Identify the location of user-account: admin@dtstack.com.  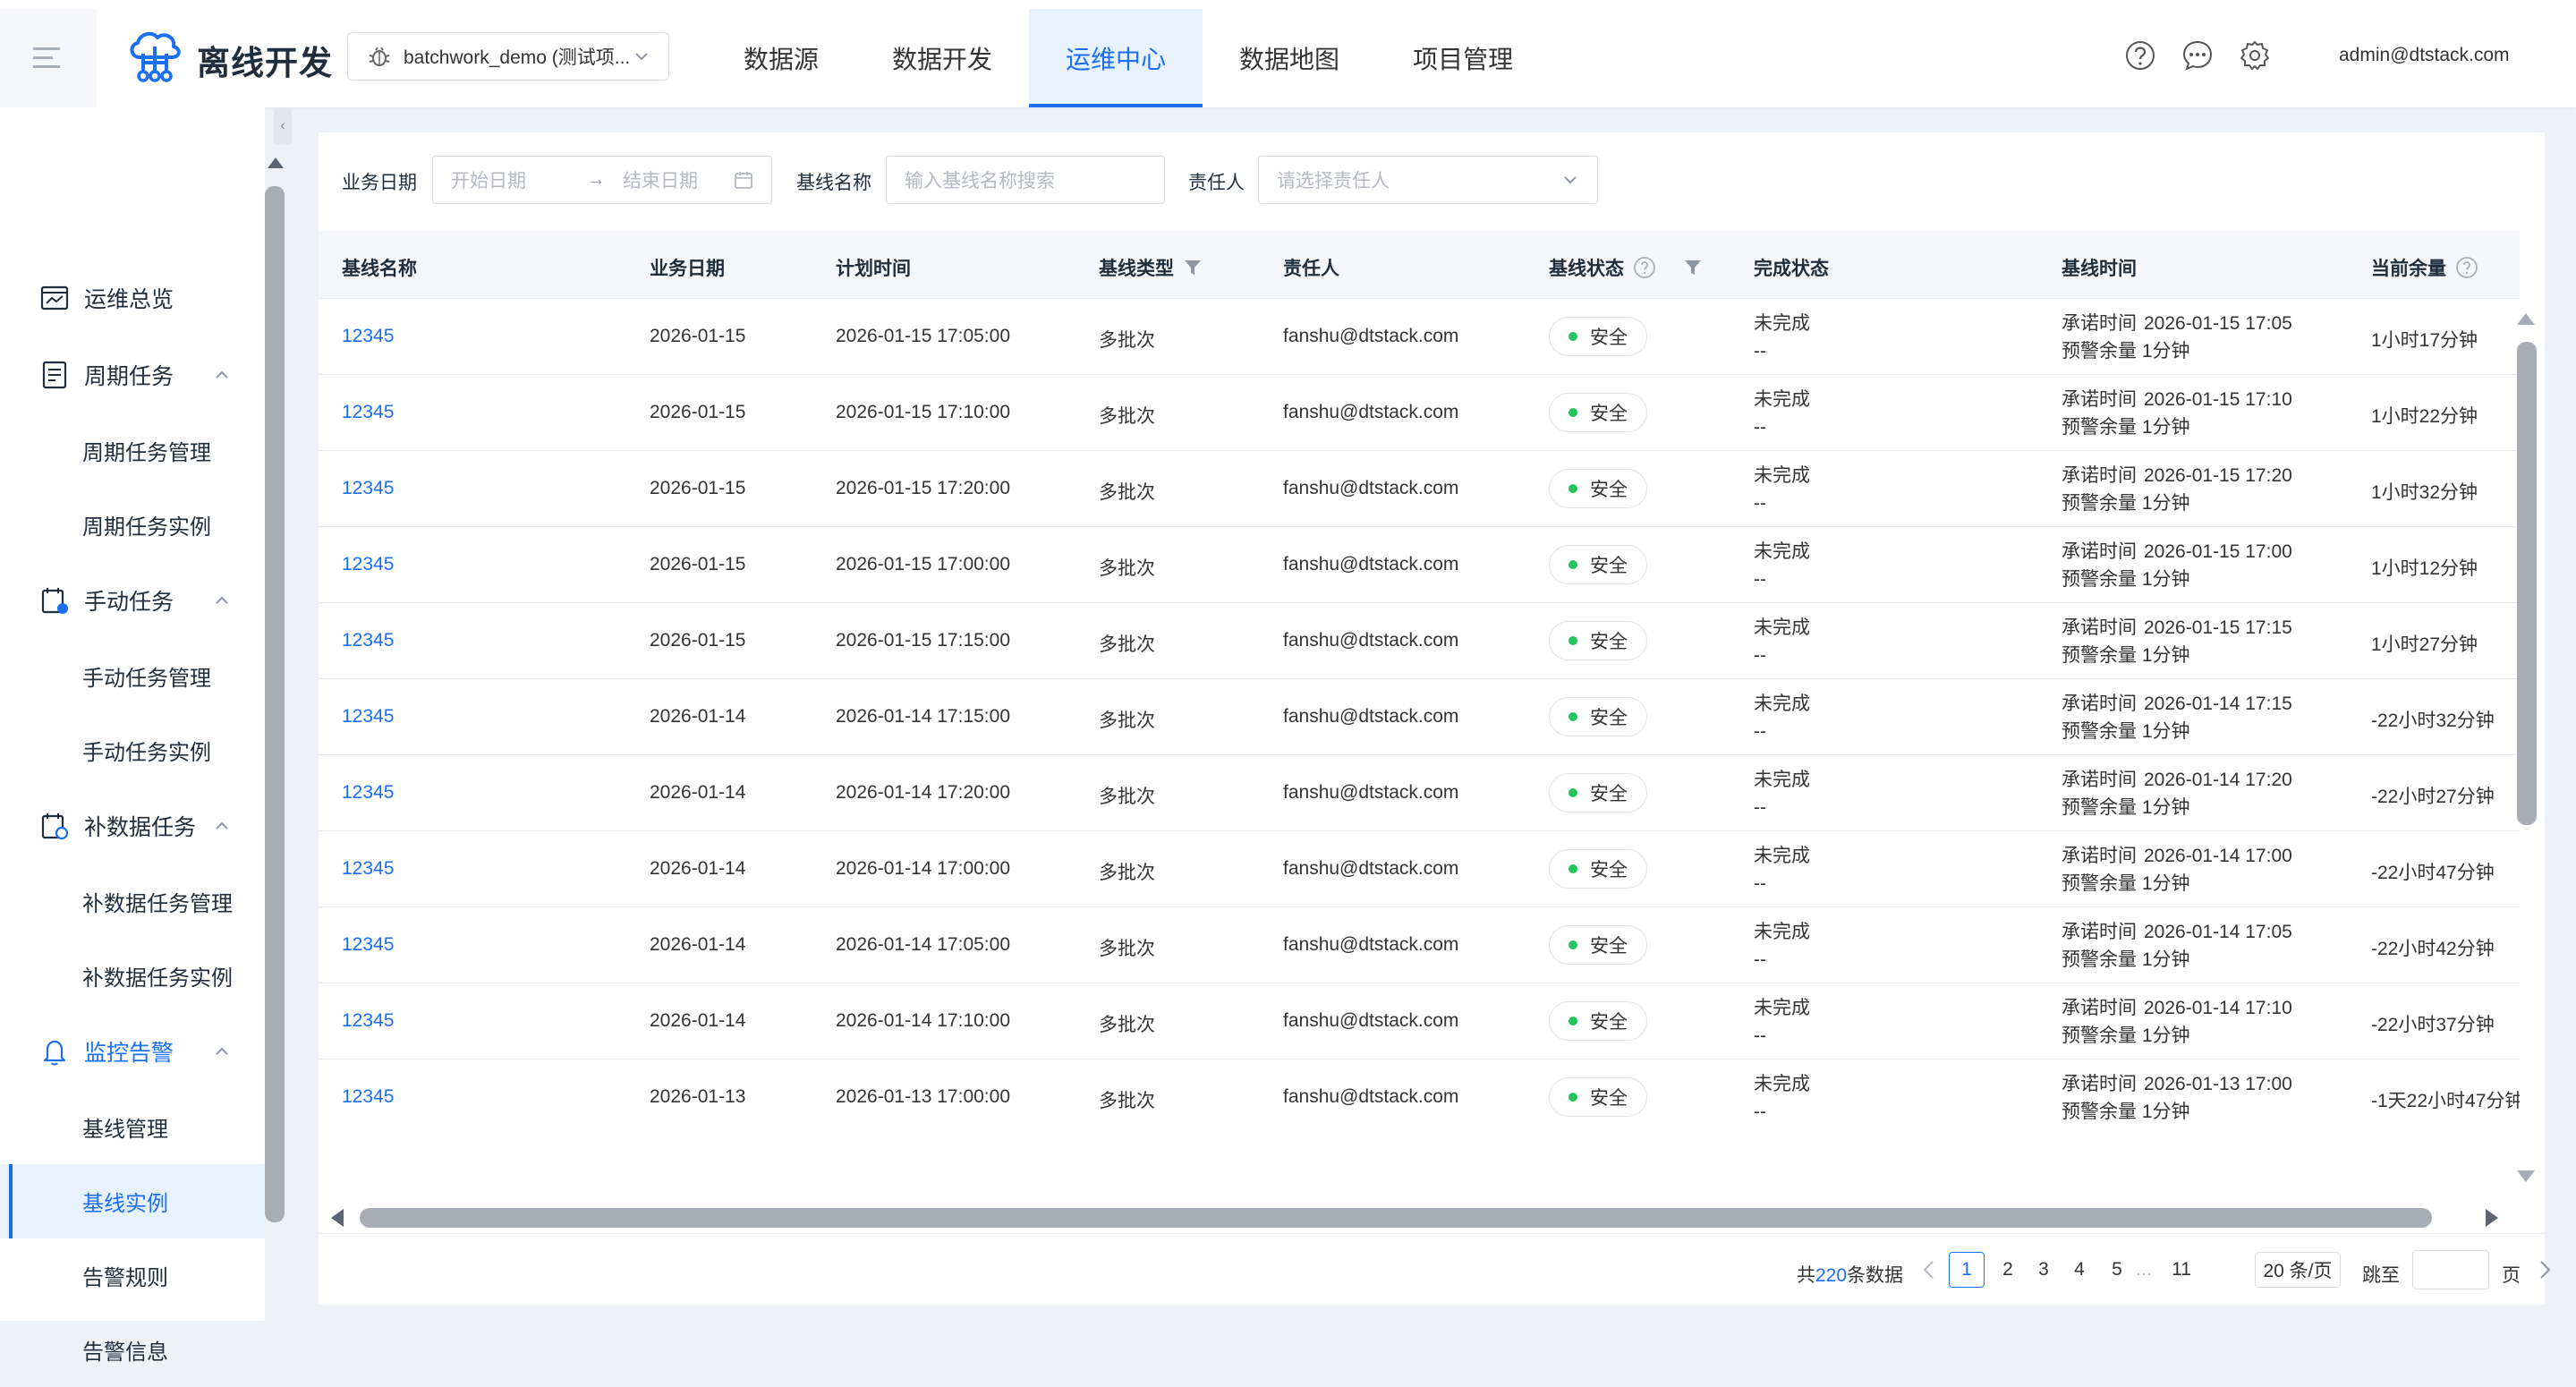
(2424, 56).